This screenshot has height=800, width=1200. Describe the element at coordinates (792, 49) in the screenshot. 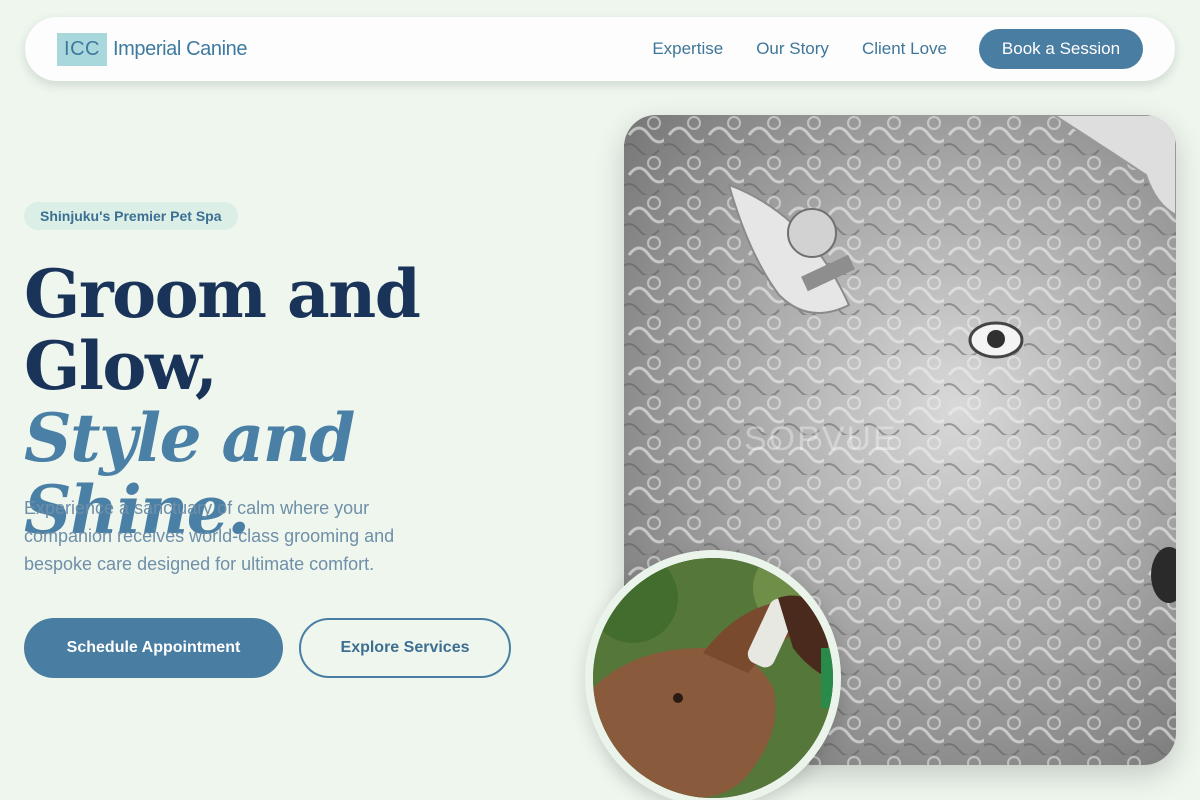

I see `nav-link-our-story: Our Story` at that location.